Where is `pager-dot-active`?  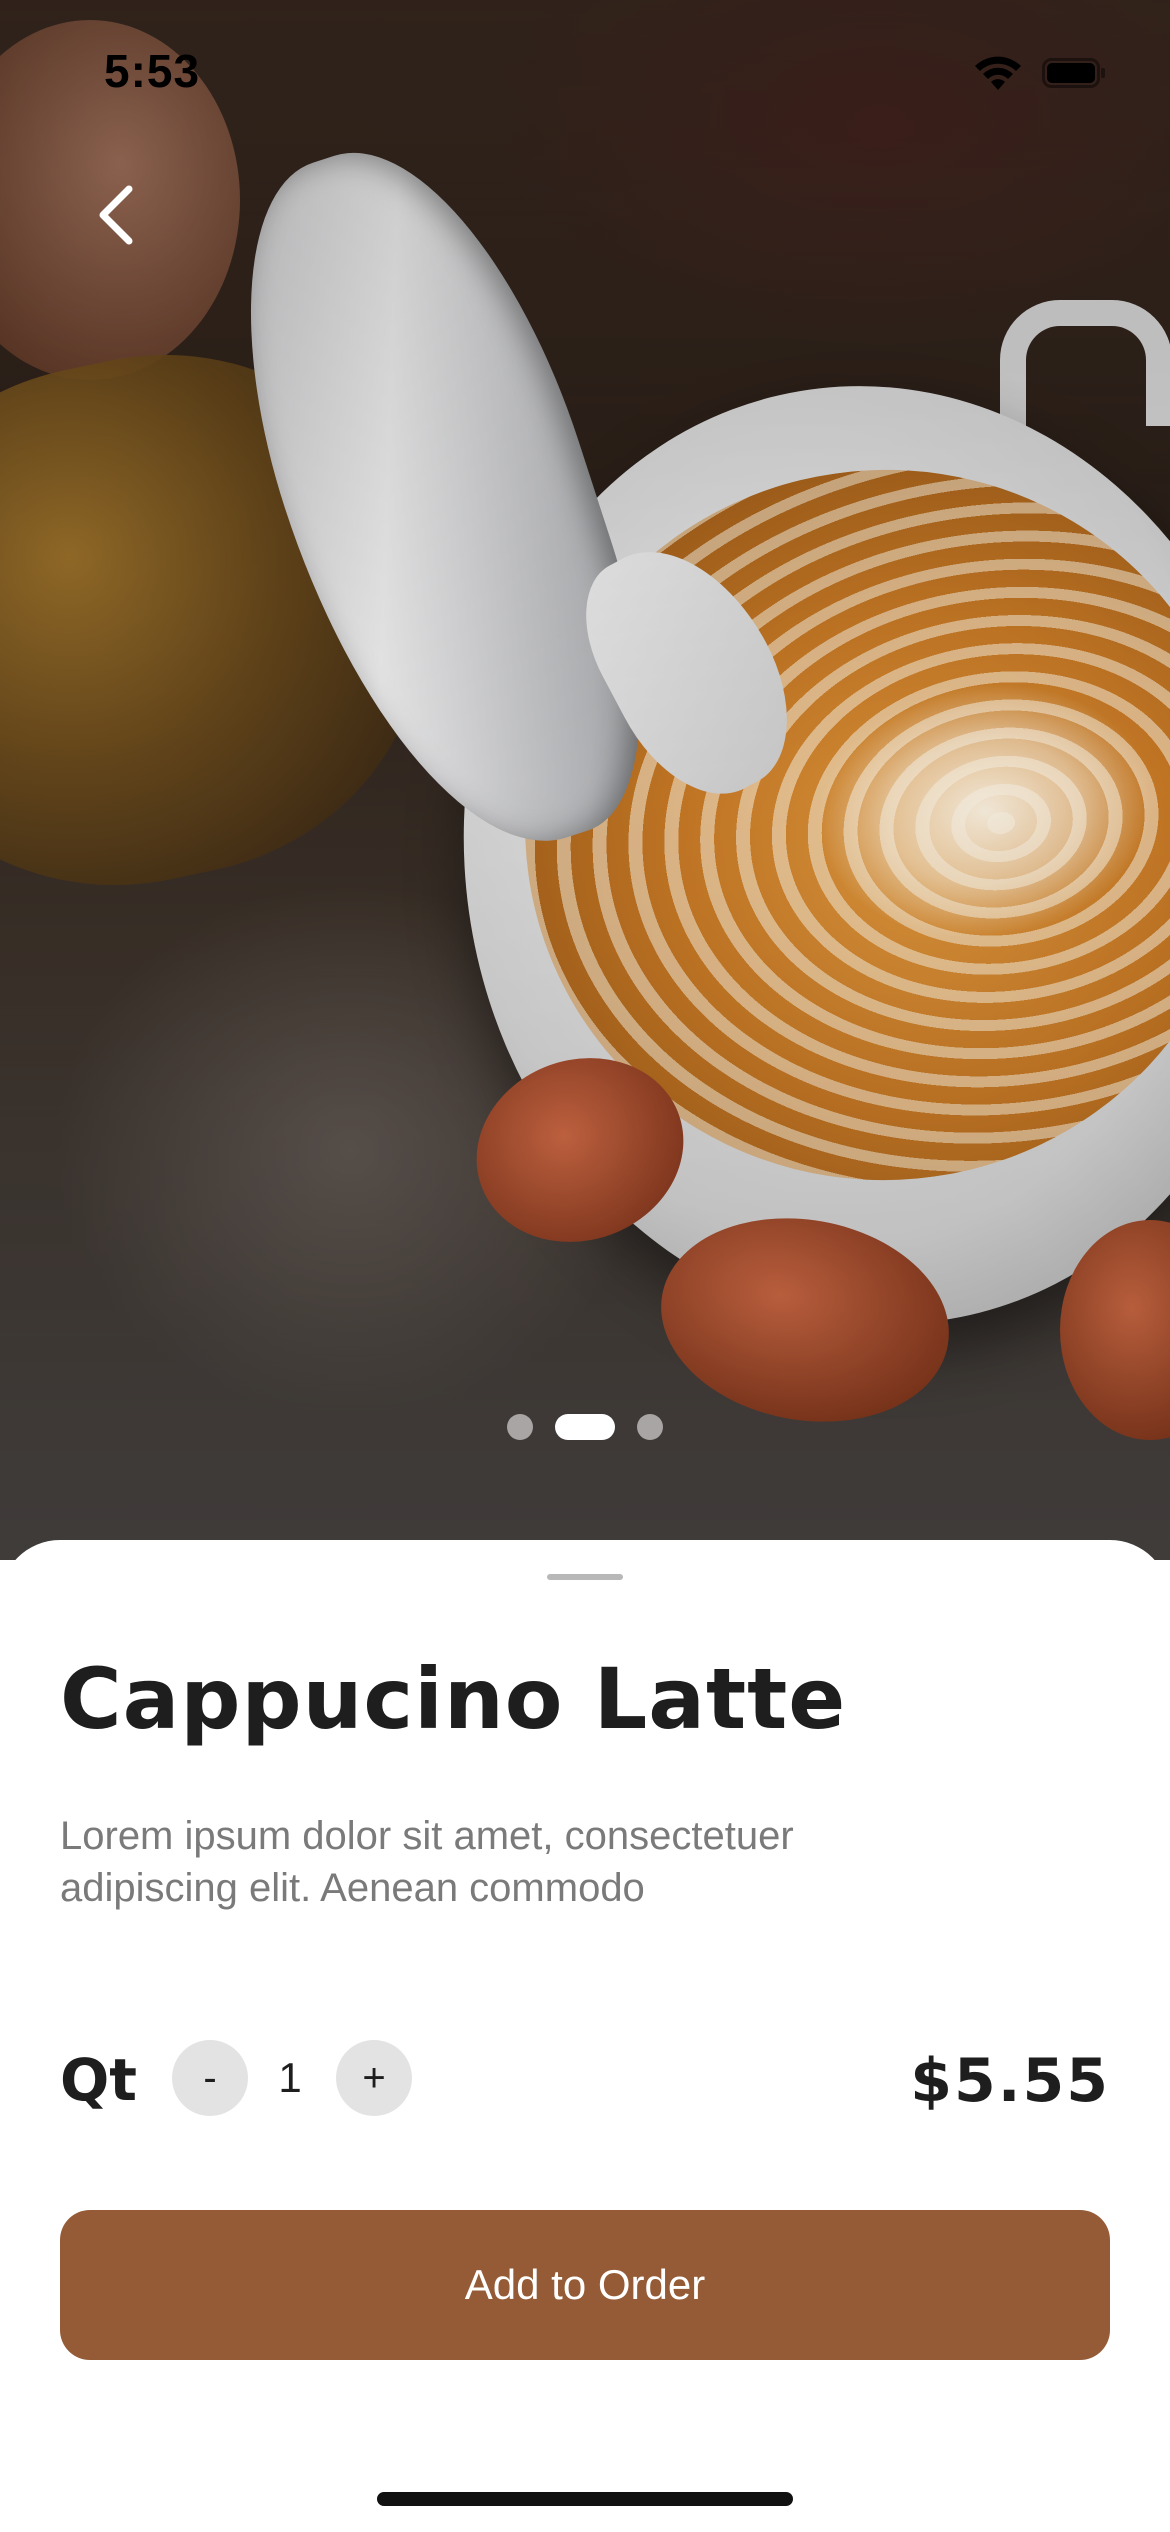
pager-dot-active is located at coordinates (585, 1427).